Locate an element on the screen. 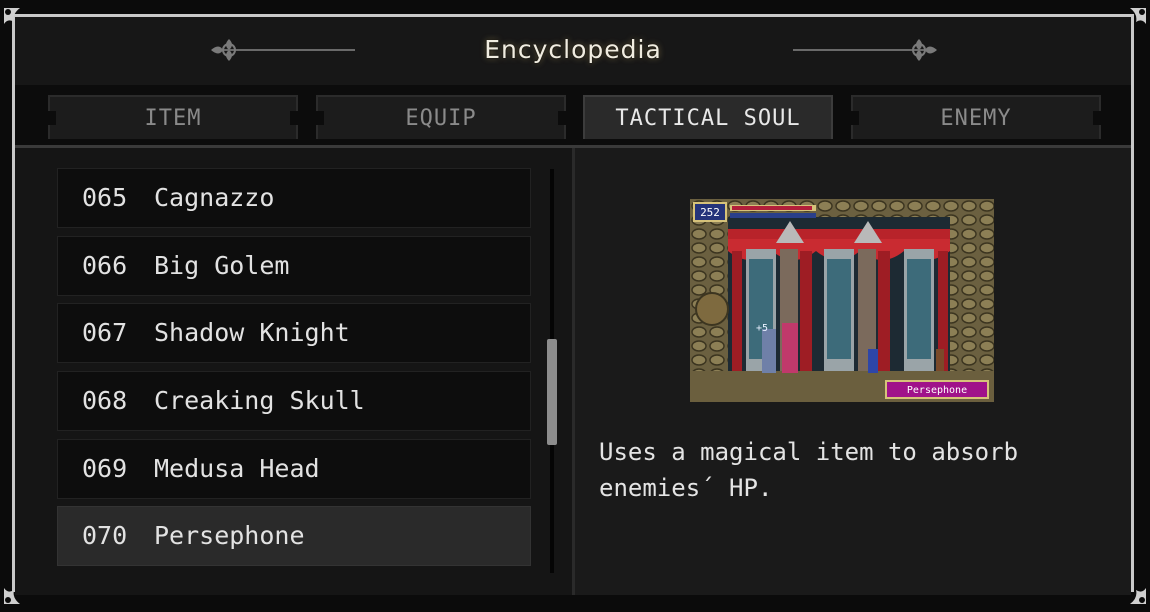  entry-number: 066 is located at coordinates (105, 265).